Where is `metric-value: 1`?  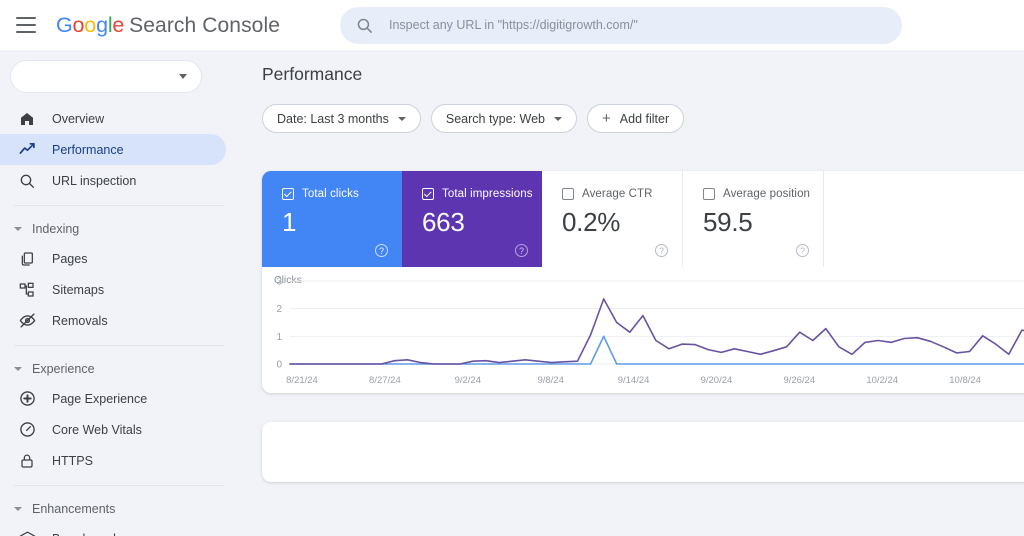
metric-value: 1 is located at coordinates (289, 222).